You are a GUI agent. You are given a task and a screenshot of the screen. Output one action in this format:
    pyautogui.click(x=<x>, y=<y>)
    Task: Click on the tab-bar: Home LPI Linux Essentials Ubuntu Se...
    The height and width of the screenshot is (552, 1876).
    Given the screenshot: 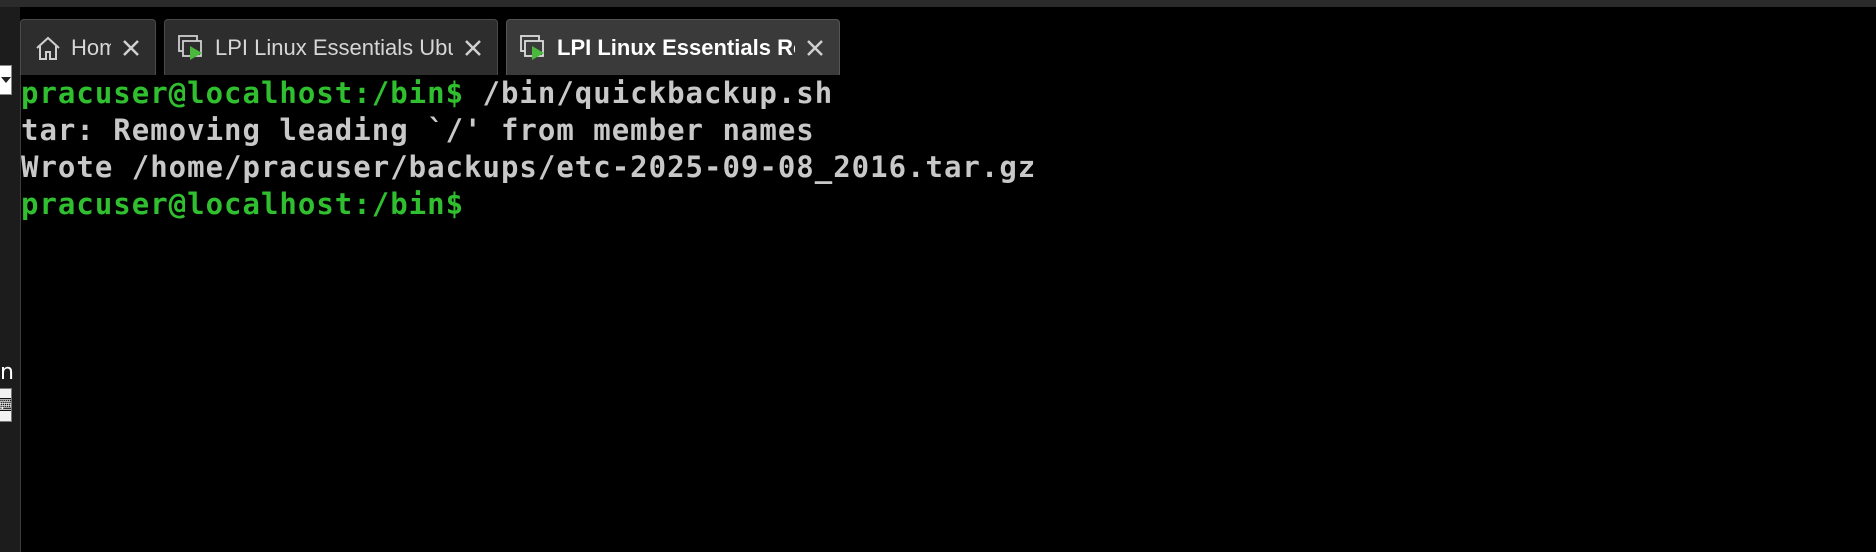 What is the action you would take?
    pyautogui.click(x=948, y=41)
    